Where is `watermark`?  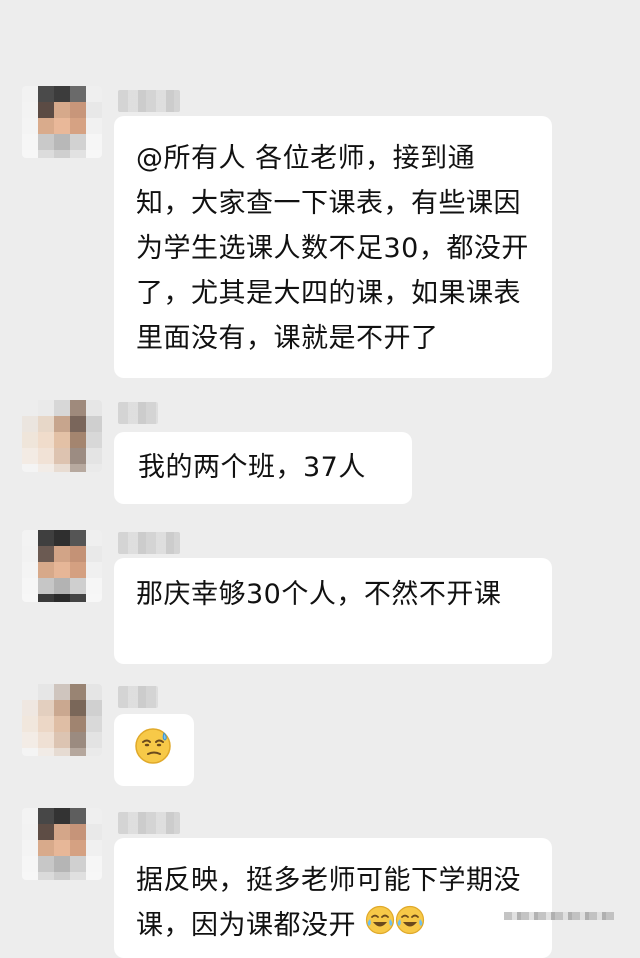
watermark is located at coordinates (559, 916).